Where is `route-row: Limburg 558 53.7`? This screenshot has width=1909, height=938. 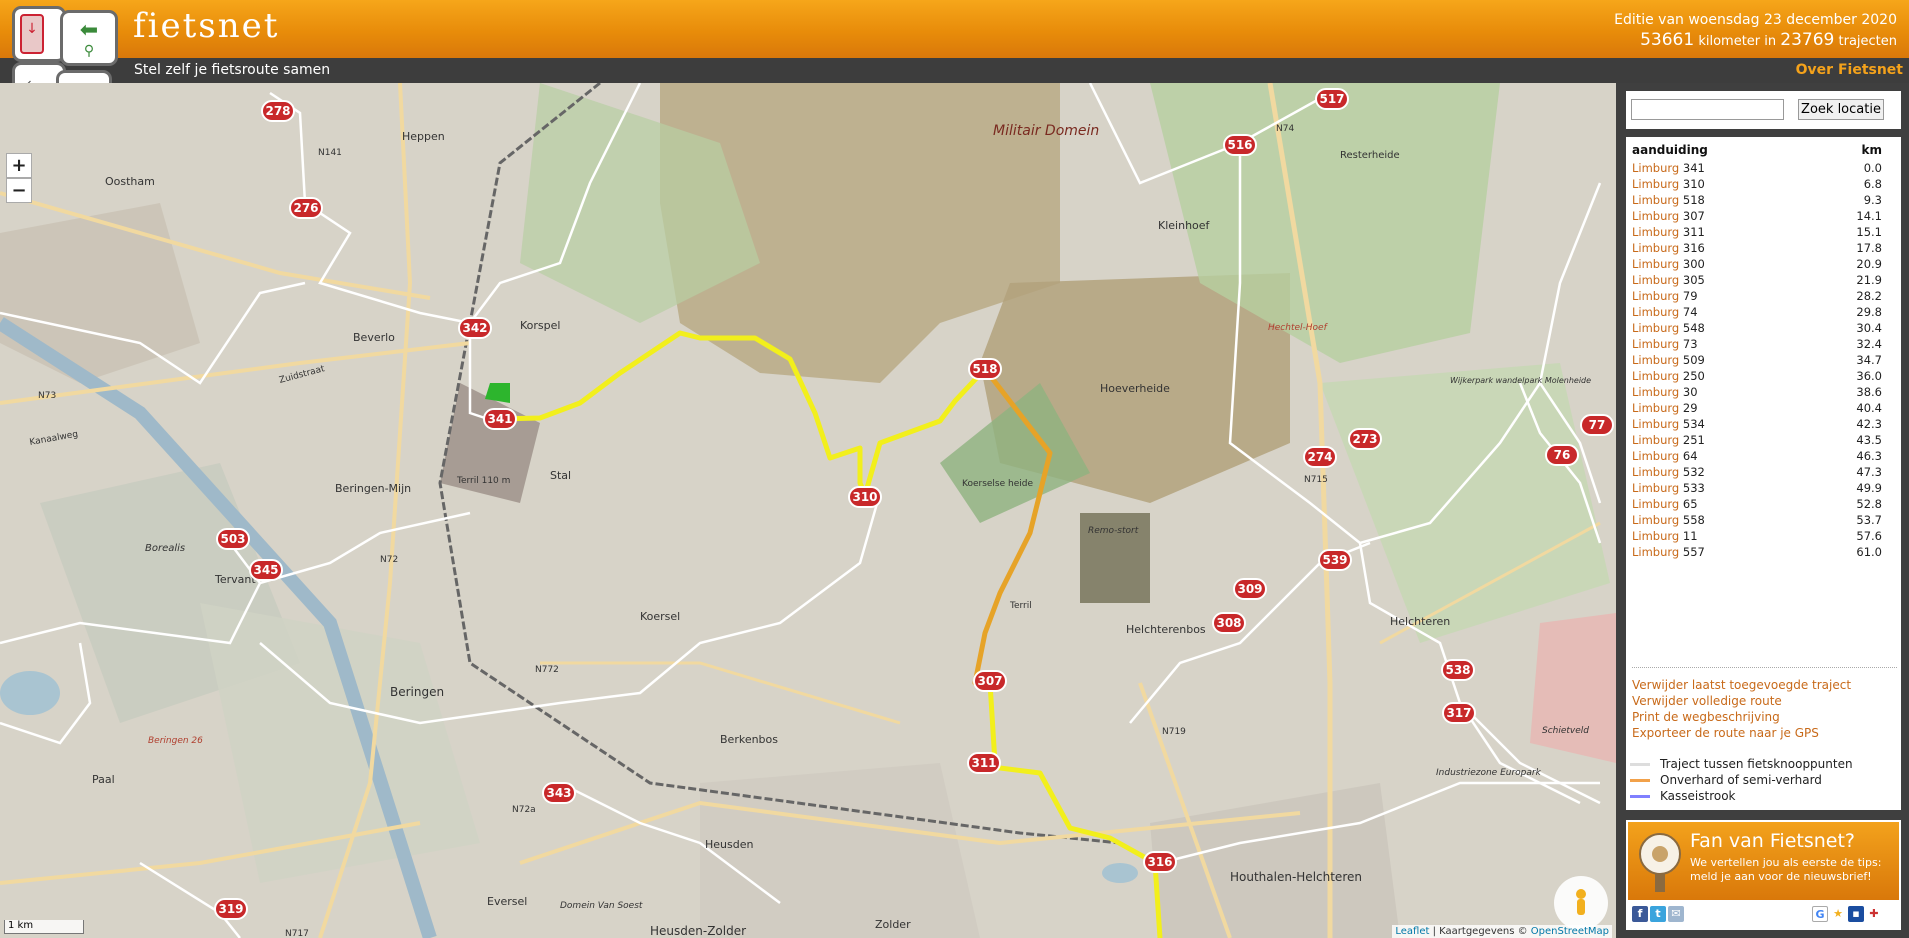 route-row: Limburg 558 53.7 is located at coordinates (1762, 521).